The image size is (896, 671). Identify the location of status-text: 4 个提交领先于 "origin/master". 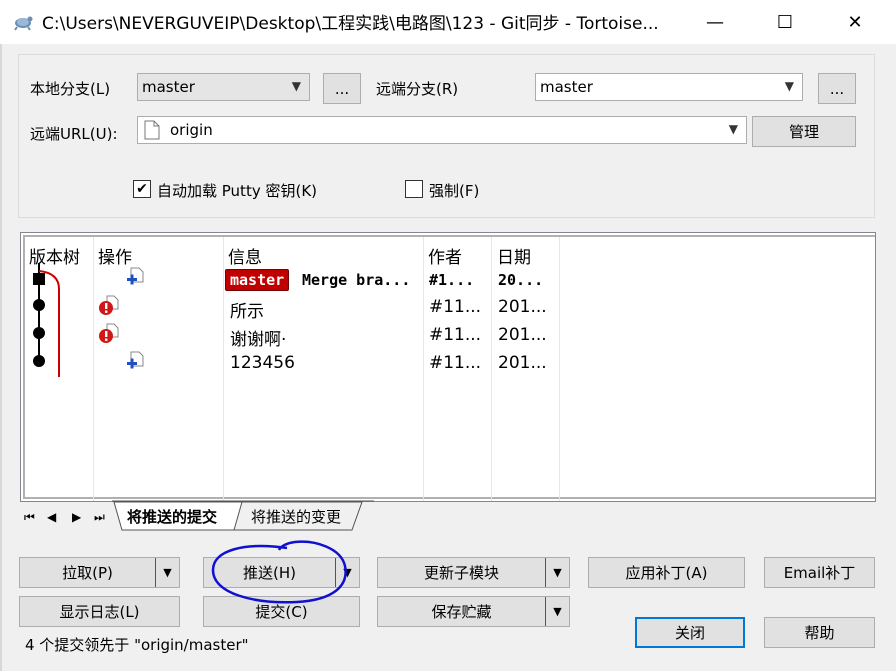
(137, 645).